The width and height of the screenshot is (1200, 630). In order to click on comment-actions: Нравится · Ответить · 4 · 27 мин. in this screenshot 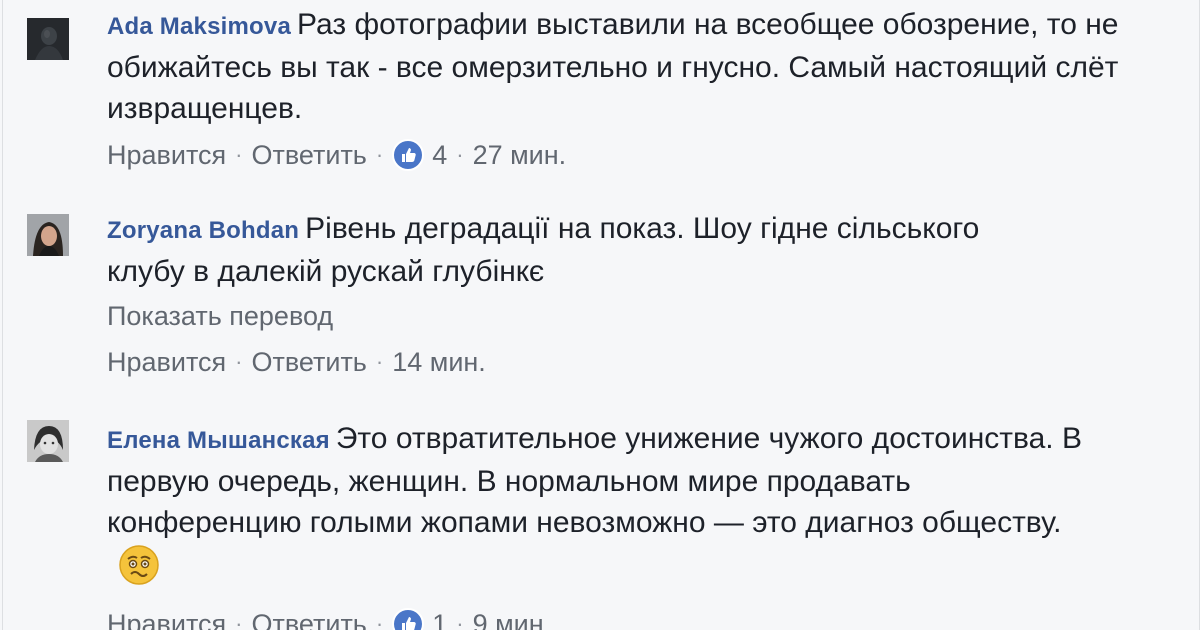, I will do `click(632, 155)`.